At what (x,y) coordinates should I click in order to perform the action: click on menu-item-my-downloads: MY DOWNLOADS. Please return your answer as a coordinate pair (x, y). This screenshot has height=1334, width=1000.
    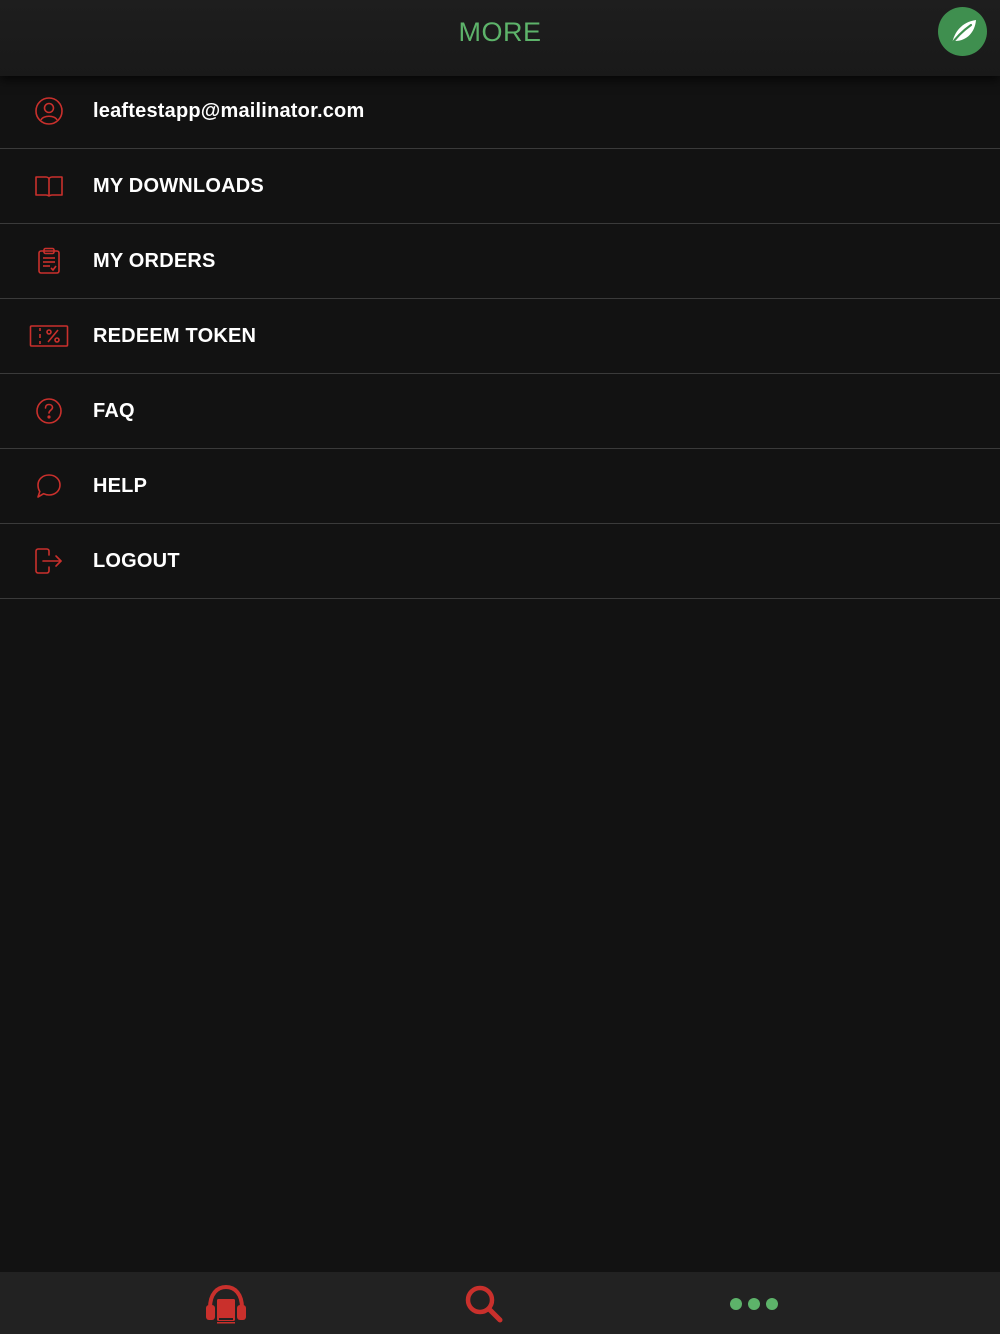
    Looking at the image, I should click on (500, 186).